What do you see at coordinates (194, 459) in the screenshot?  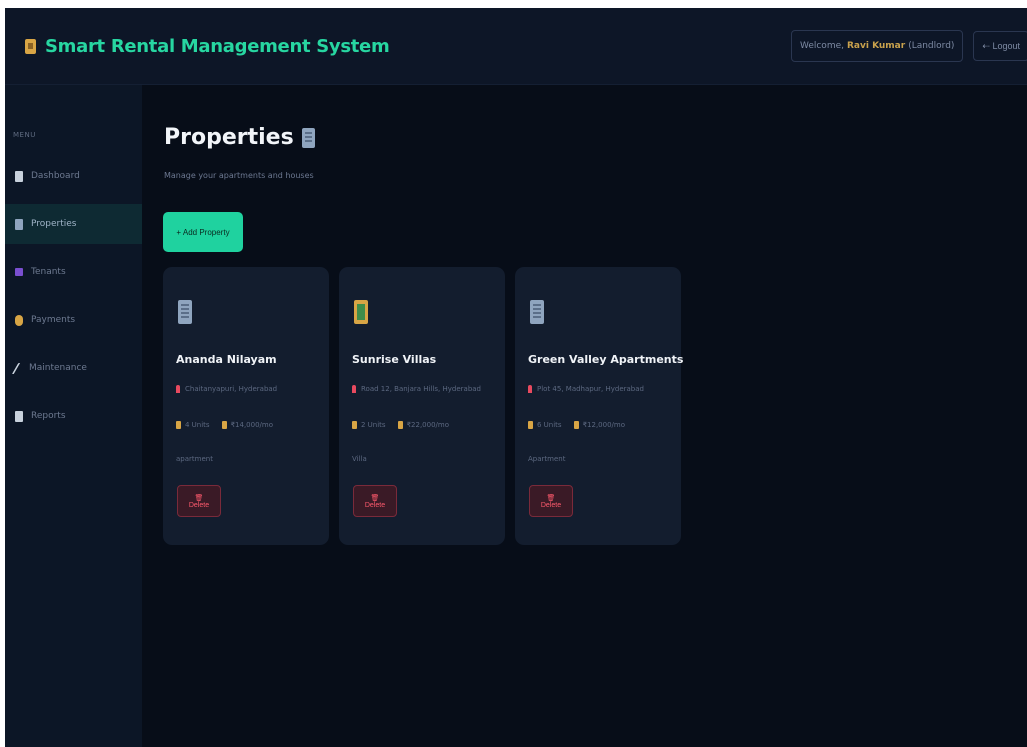 I see `property-type: apartment` at bounding box center [194, 459].